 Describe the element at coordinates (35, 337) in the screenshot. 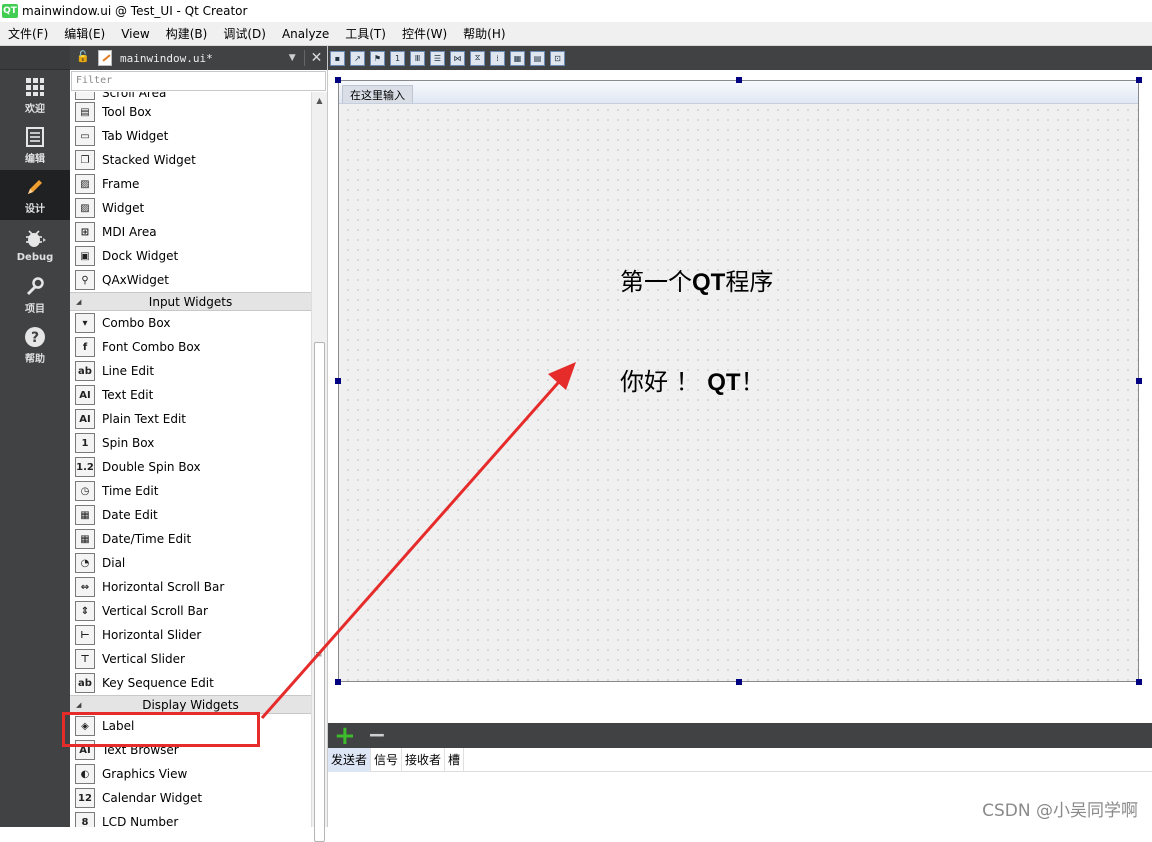

I see `help-icon: ?` at that location.